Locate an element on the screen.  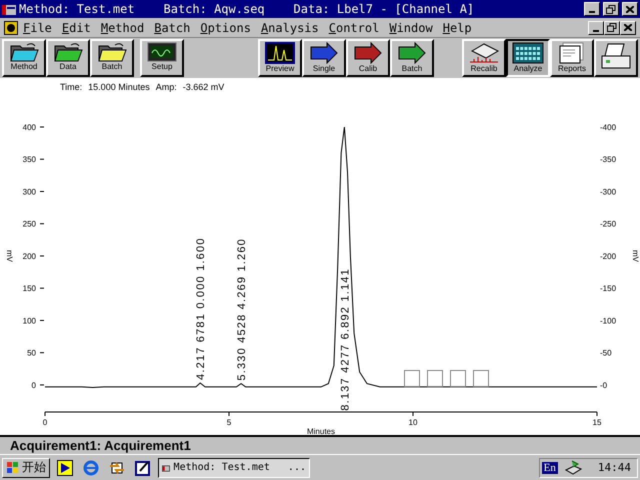
status-text: Acquirement1 is located at coordinates (100, 445).